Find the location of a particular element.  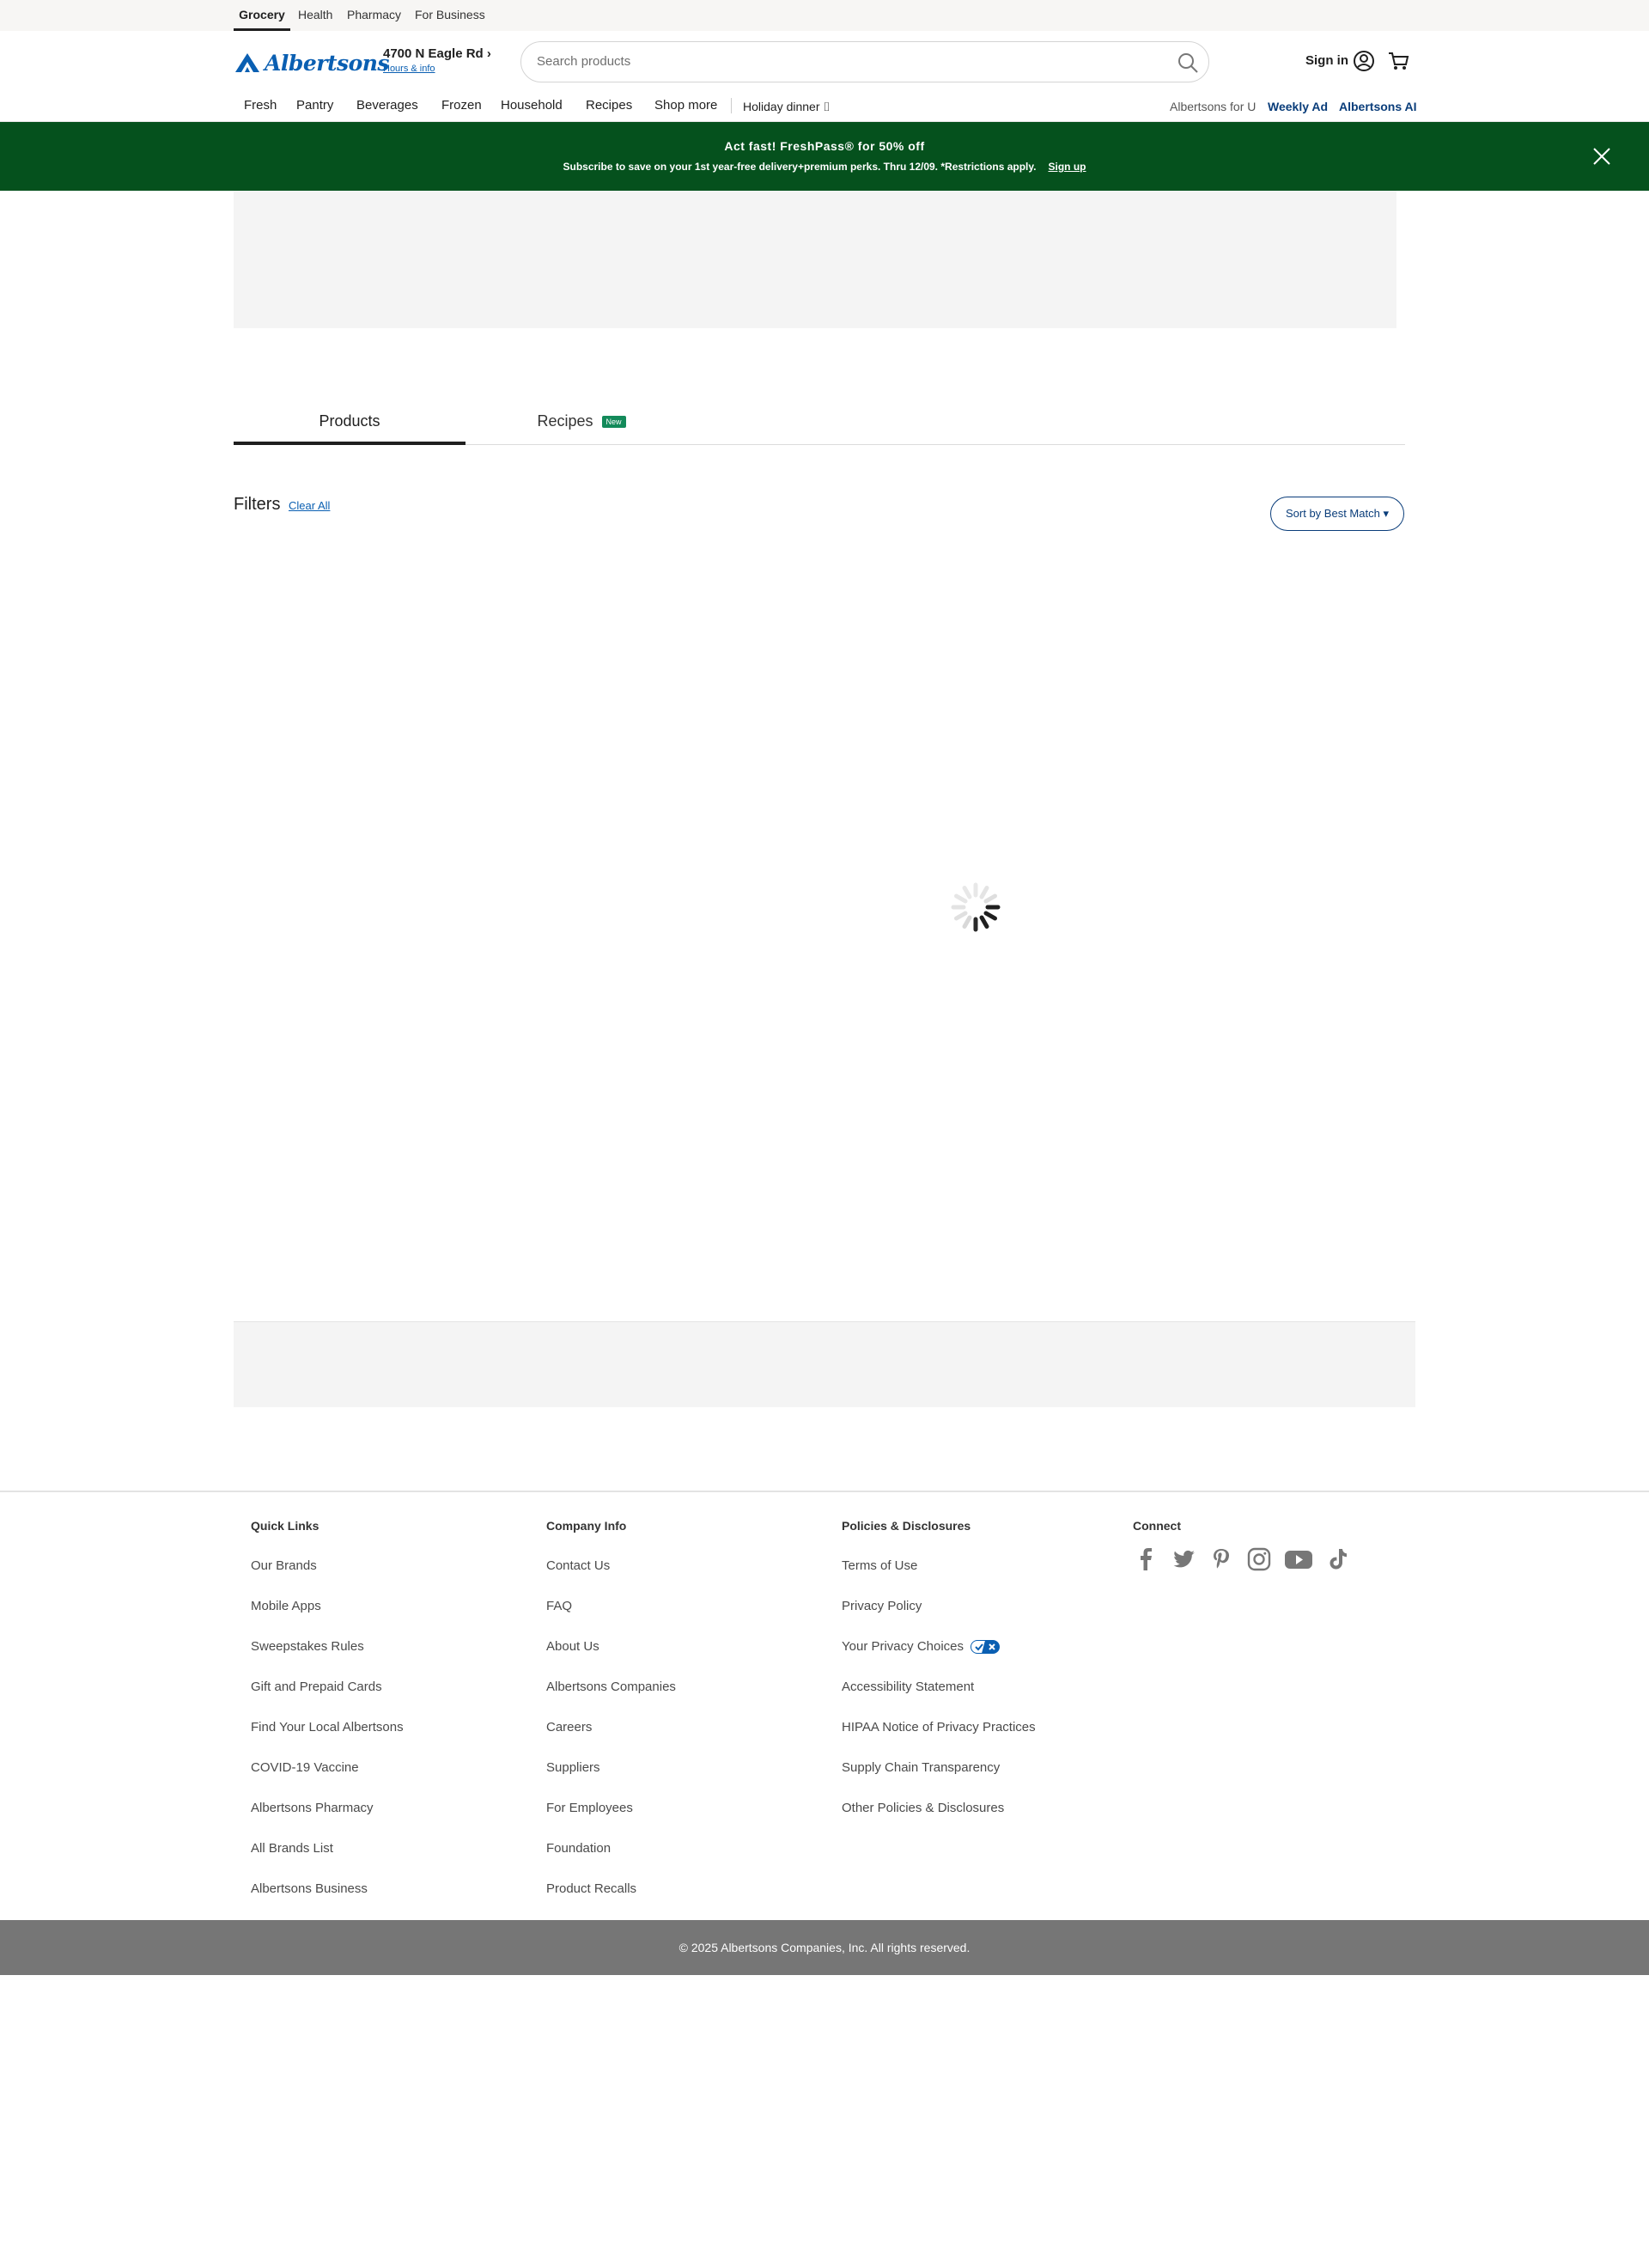

tab-recipes: Recipes New is located at coordinates (581, 424).